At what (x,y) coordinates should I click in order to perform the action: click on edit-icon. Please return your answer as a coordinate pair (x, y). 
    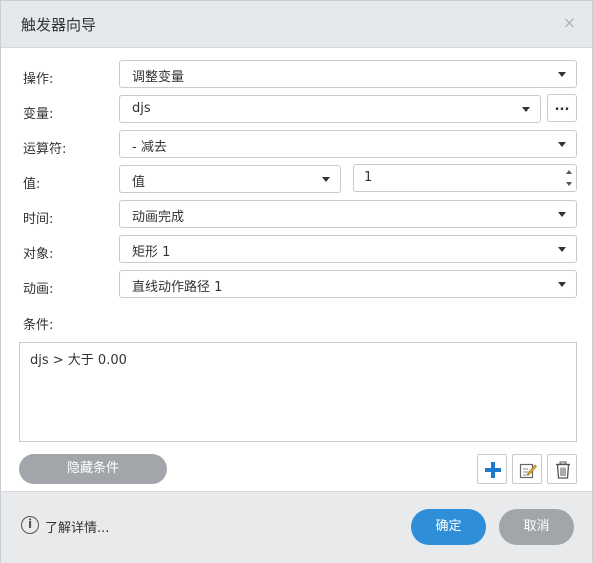
    Looking at the image, I should click on (528, 471).